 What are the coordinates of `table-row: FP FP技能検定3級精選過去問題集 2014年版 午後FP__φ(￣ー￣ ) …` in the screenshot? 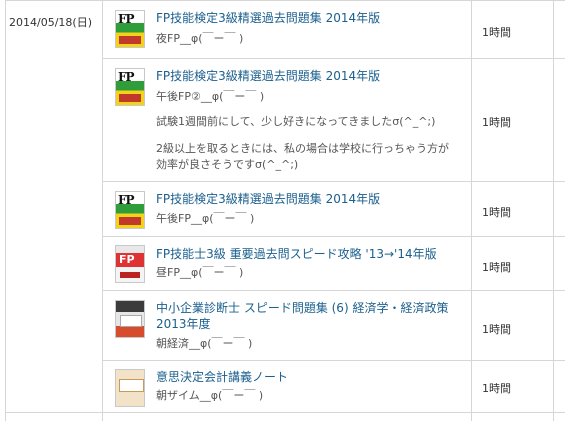 It's located at (333, 208).